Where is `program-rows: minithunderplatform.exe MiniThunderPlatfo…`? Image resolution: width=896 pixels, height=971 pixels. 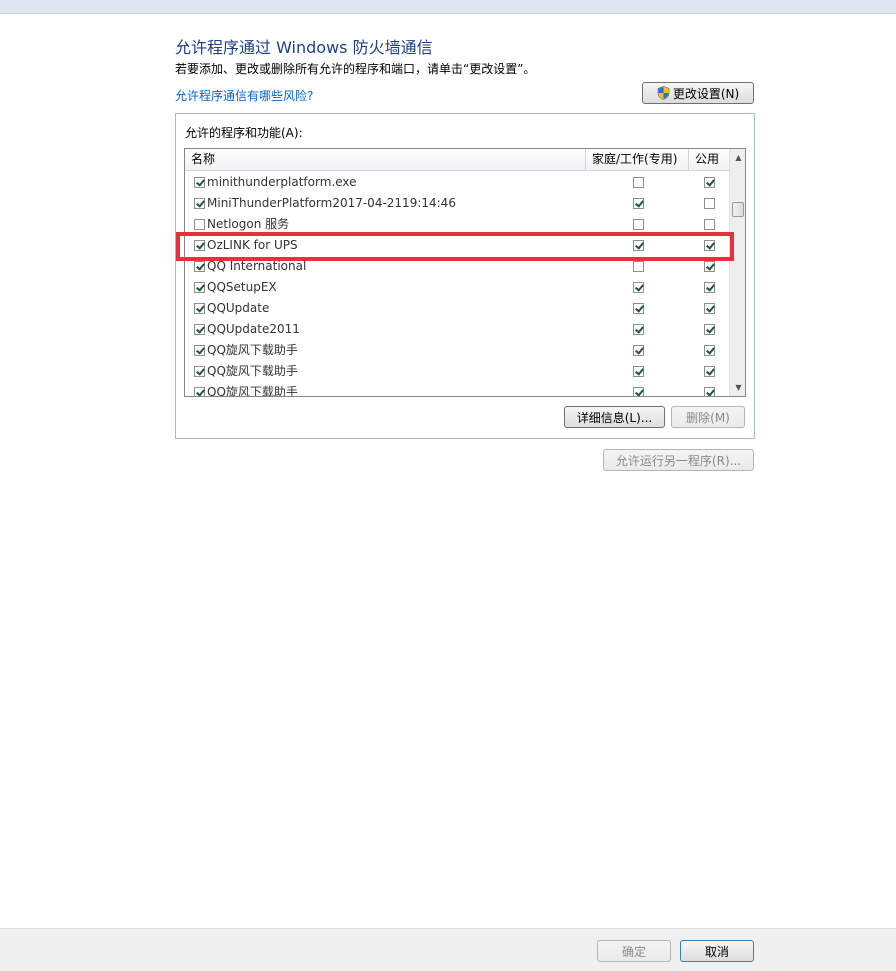 program-rows: minithunderplatform.exe MiniThunderPlatfo… is located at coordinates (457, 284).